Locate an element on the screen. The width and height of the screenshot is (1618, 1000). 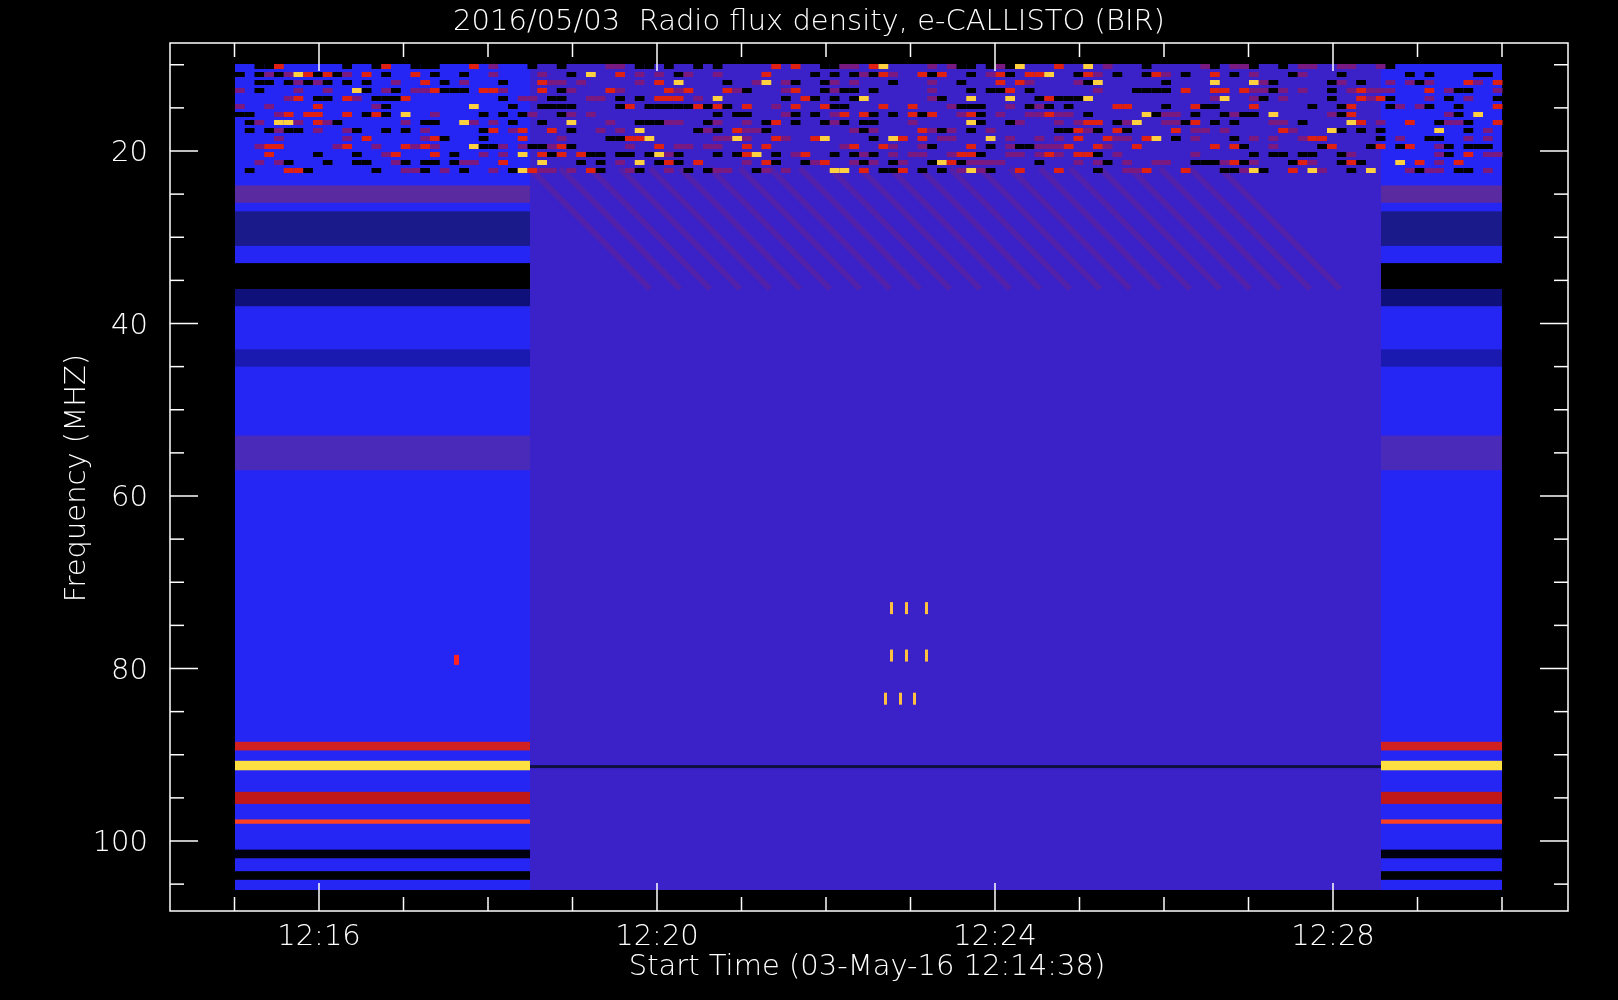
y-tick-label: 40 is located at coordinates (129, 323).